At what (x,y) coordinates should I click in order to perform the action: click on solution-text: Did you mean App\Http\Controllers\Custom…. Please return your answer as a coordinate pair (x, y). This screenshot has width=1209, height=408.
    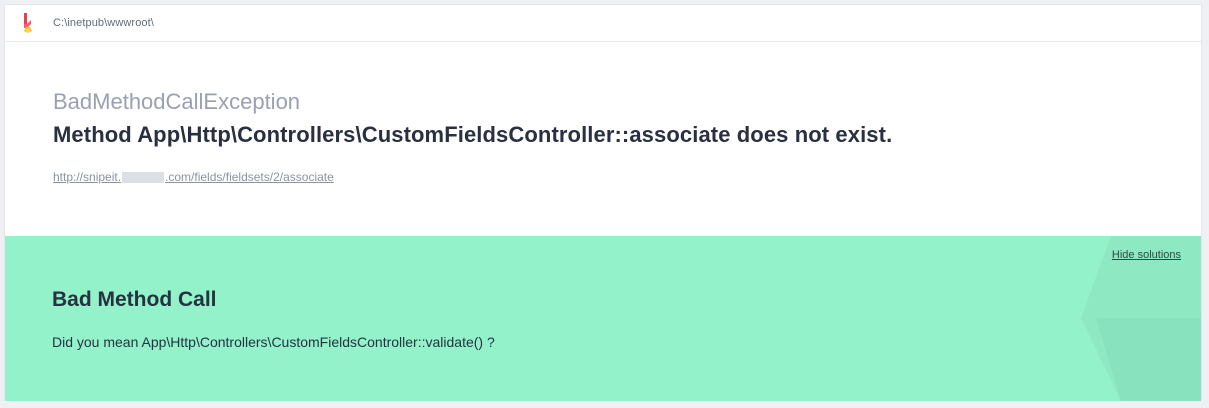
    Looking at the image, I should click on (273, 342).